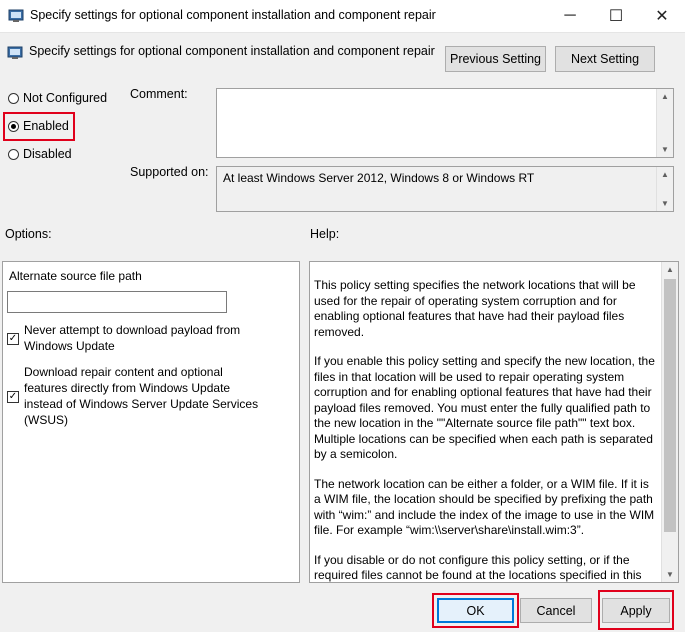 This screenshot has width=685, height=632. I want to click on alt-source-input, so click(117, 302).